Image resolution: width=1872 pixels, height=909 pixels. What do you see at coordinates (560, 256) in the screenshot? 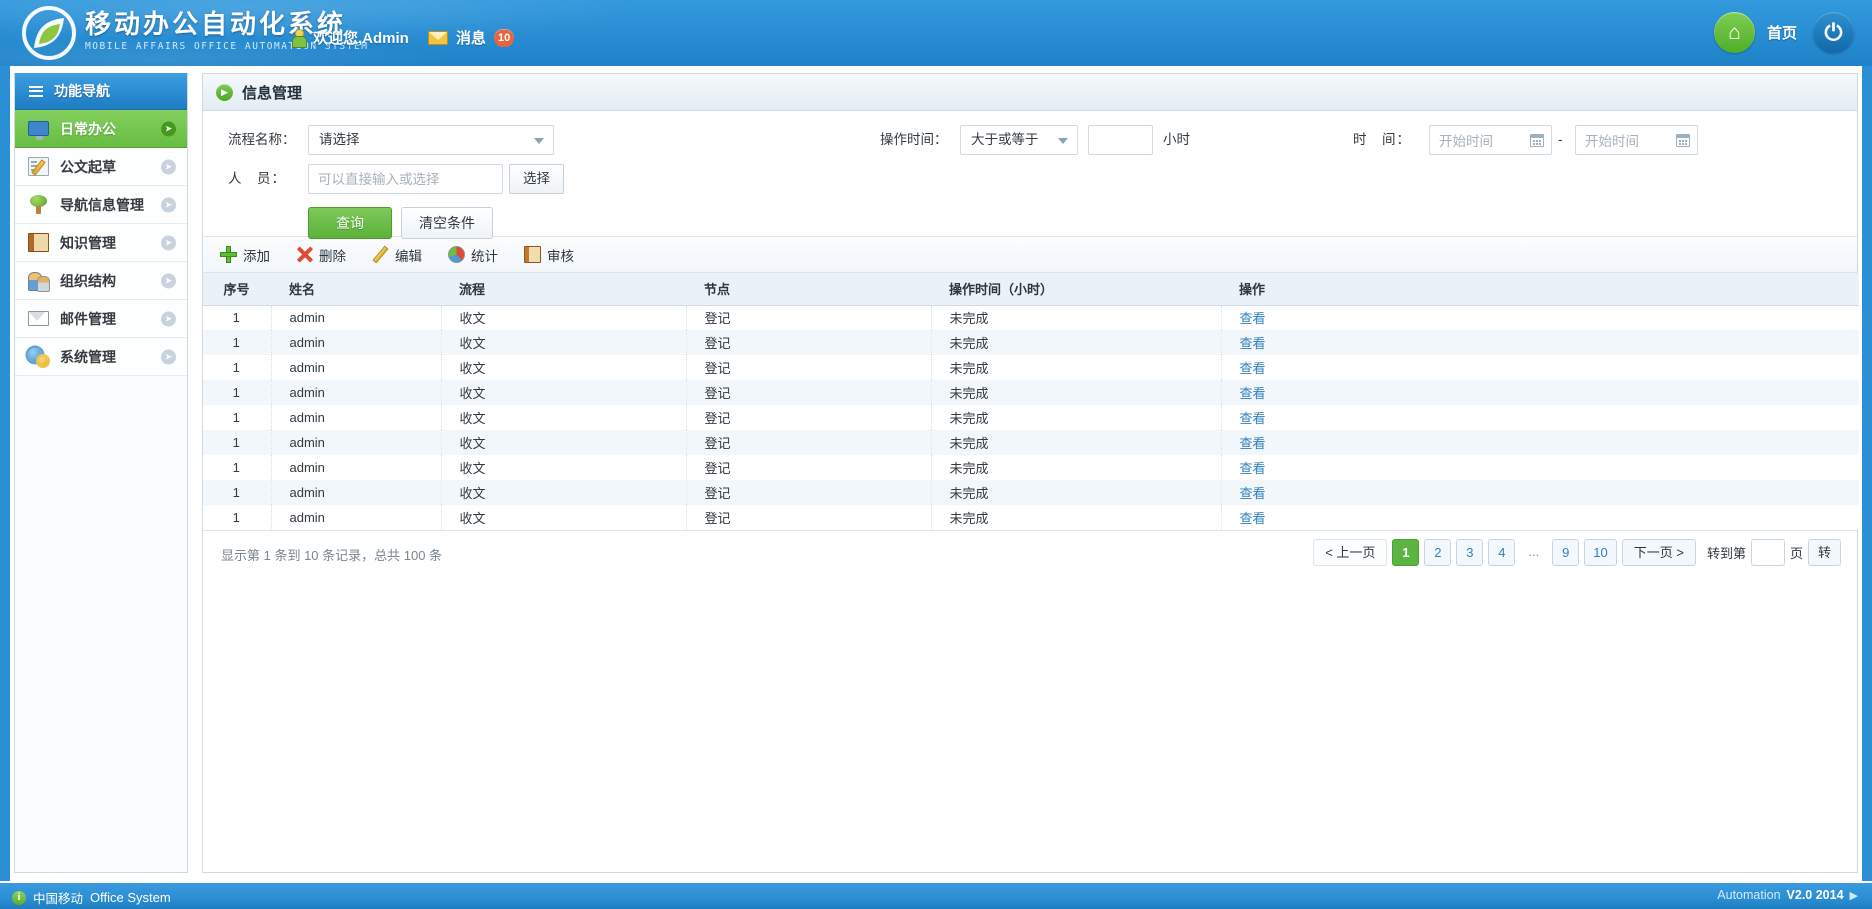
I see `audit-button-label: 审核` at bounding box center [560, 256].